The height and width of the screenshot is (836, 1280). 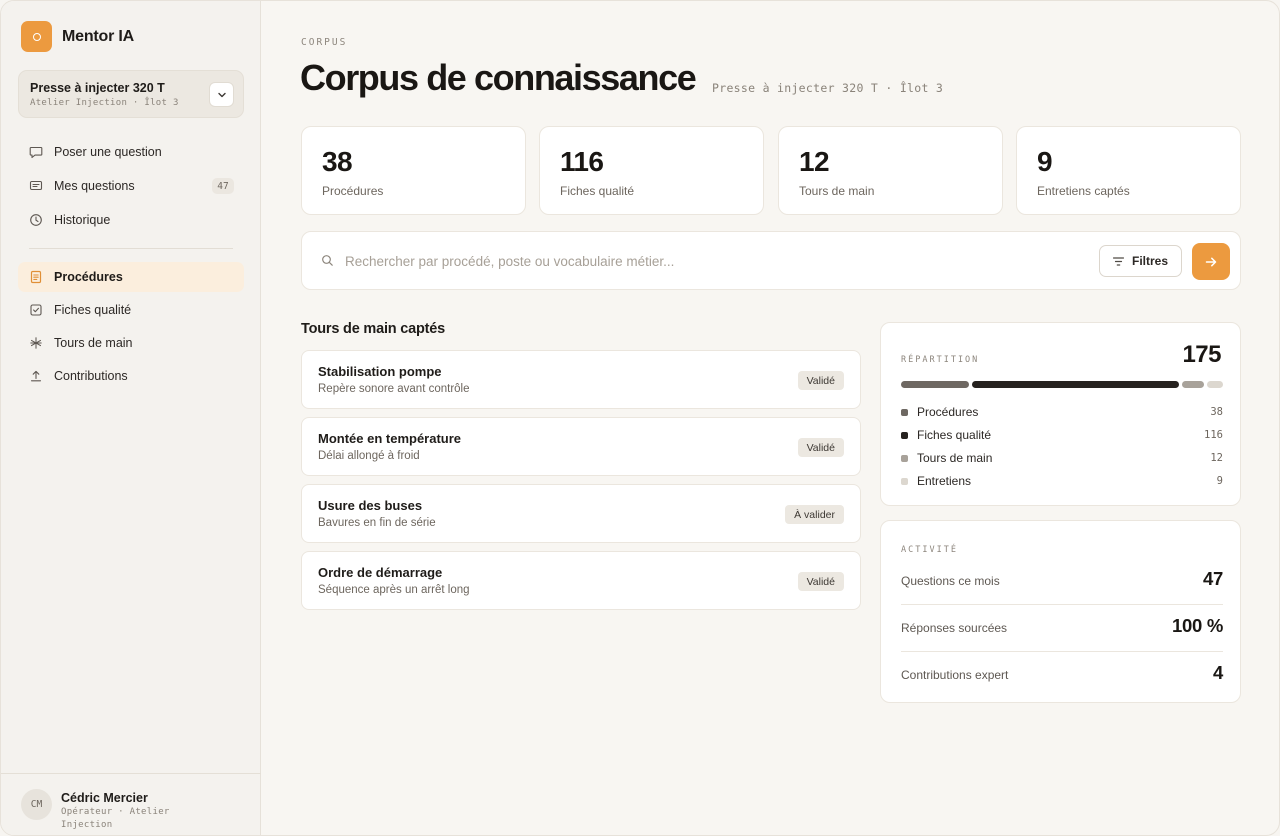 What do you see at coordinates (950, 581) in the screenshot?
I see `activity-label: Questions ce mois` at bounding box center [950, 581].